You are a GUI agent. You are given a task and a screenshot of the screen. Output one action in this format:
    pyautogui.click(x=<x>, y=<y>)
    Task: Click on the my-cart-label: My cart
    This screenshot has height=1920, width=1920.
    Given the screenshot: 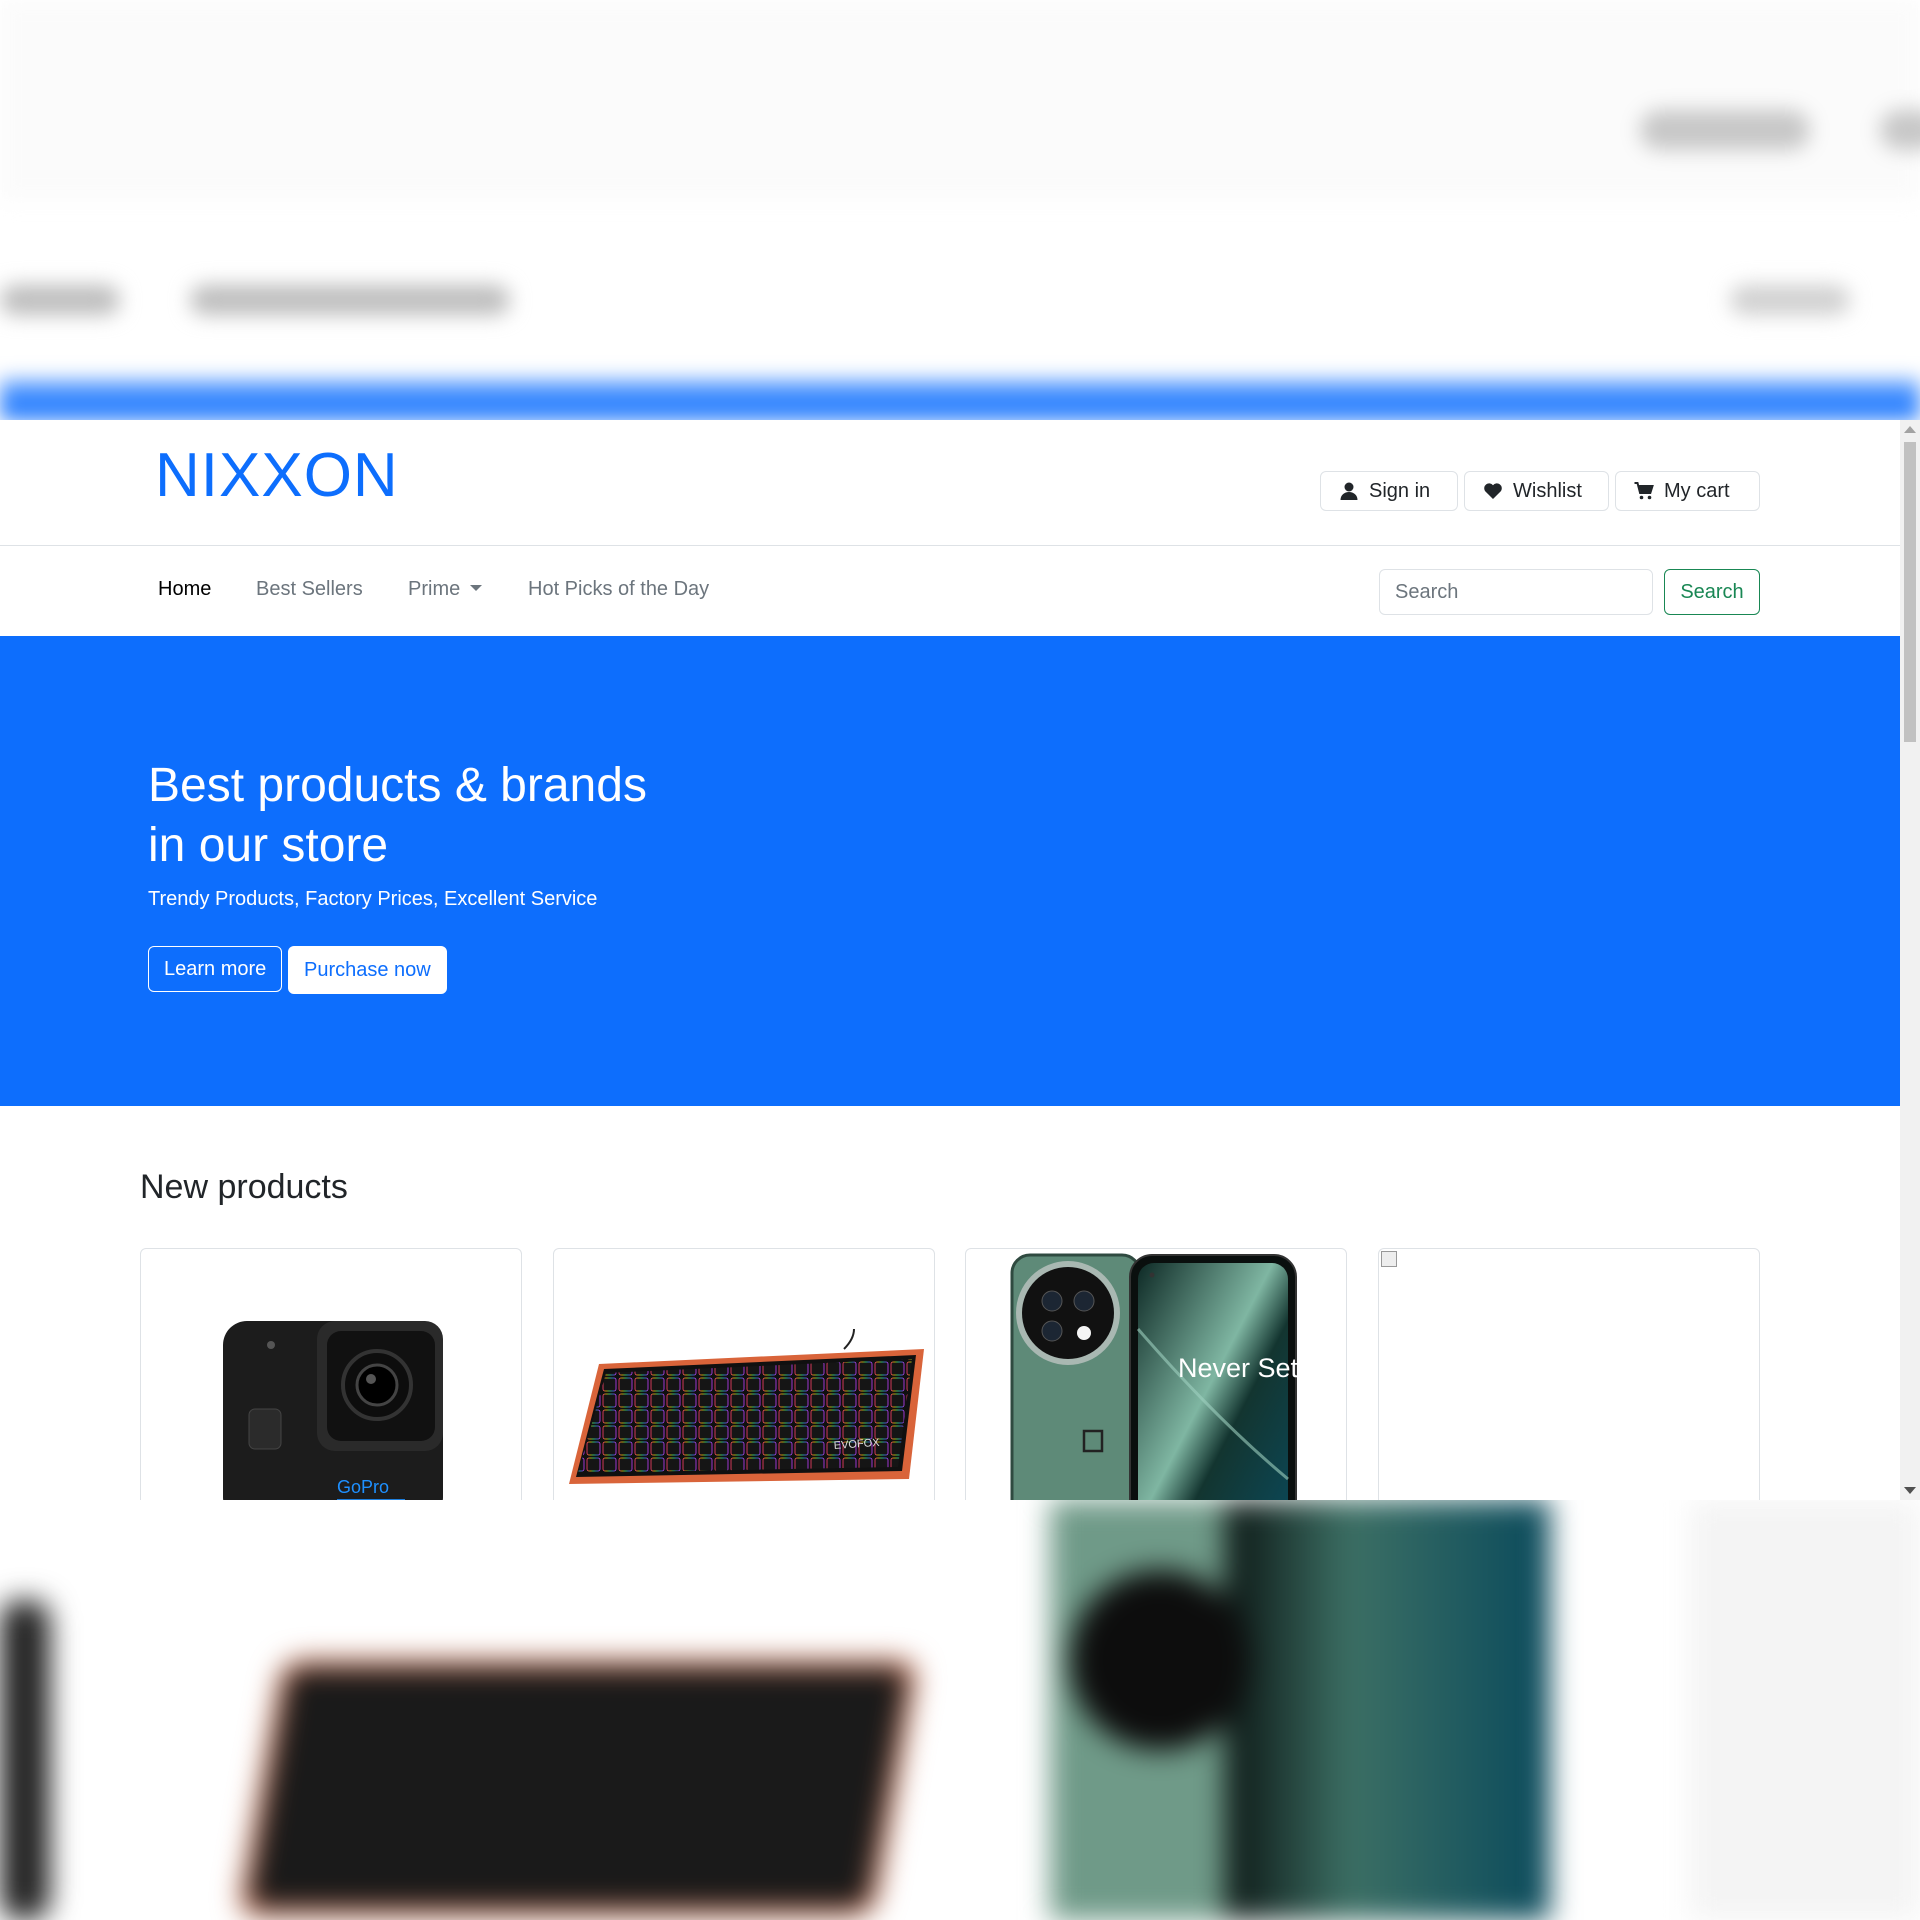 What is the action you would take?
    pyautogui.click(x=1697, y=490)
    